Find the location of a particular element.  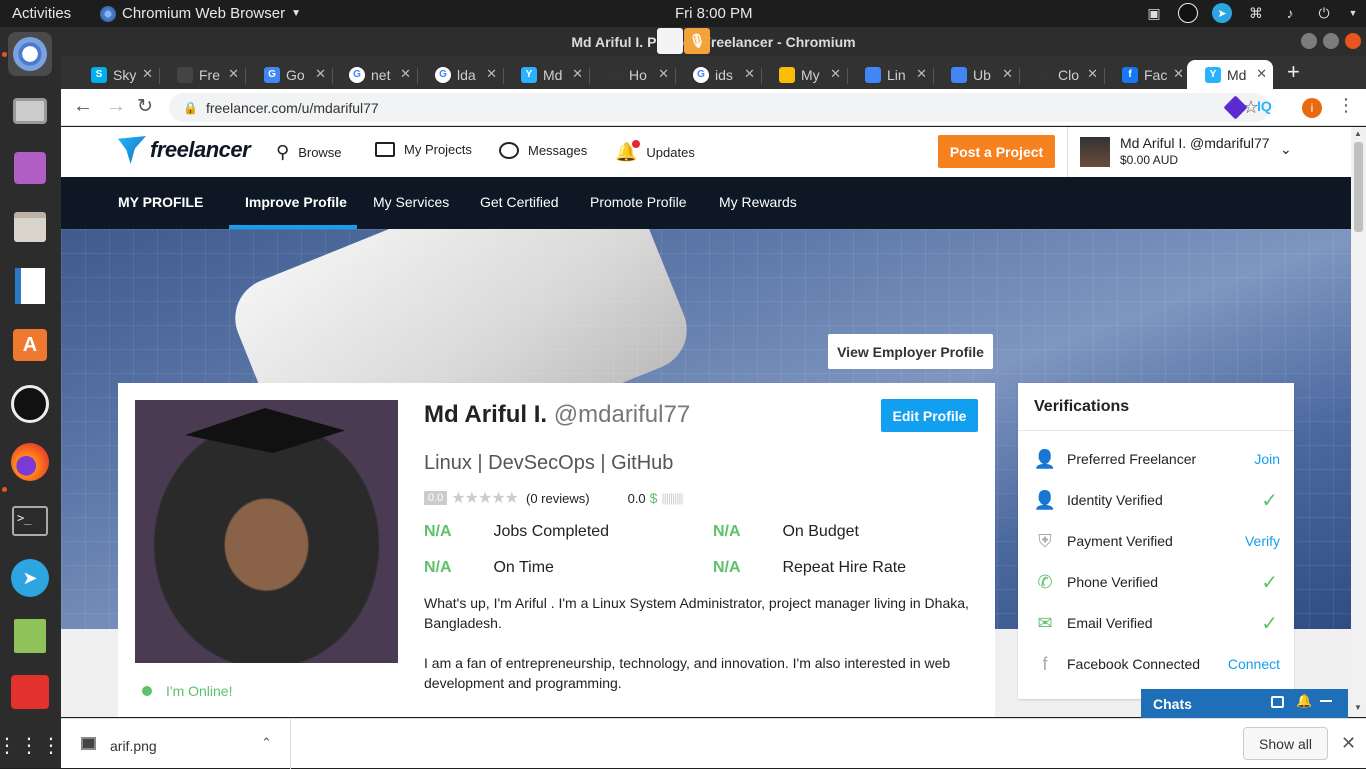

scroll-up-icon: ▲ is located at coordinates (1358, 133).